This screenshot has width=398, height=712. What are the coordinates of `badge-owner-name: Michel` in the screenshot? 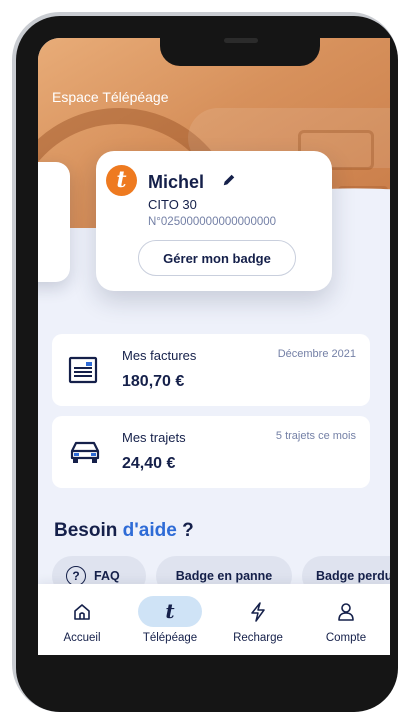 It's located at (176, 182).